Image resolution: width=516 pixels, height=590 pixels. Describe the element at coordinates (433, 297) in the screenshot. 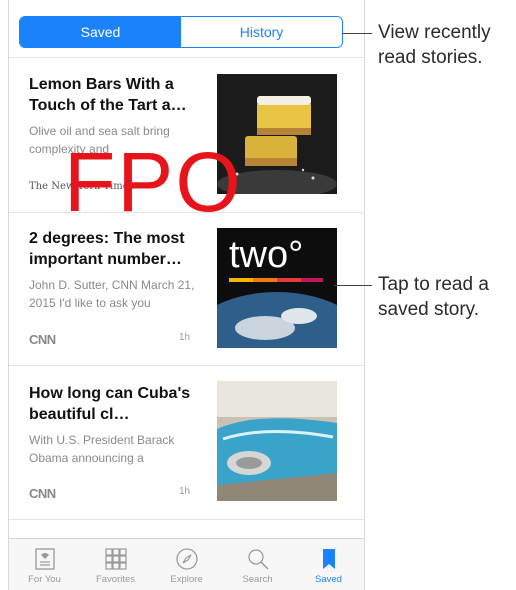

I see `saved-story-callout: Tap to read a saved story.` at that location.